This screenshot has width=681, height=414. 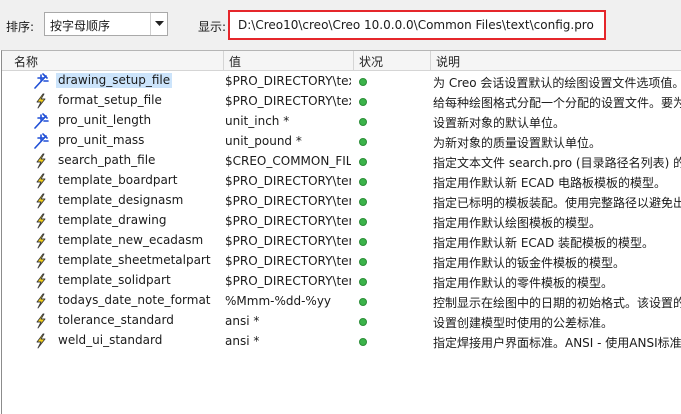 What do you see at coordinates (557, 303) in the screenshot?
I see `option-description: 控制显示在绘图中的日期的初始格式。该设置的` at bounding box center [557, 303].